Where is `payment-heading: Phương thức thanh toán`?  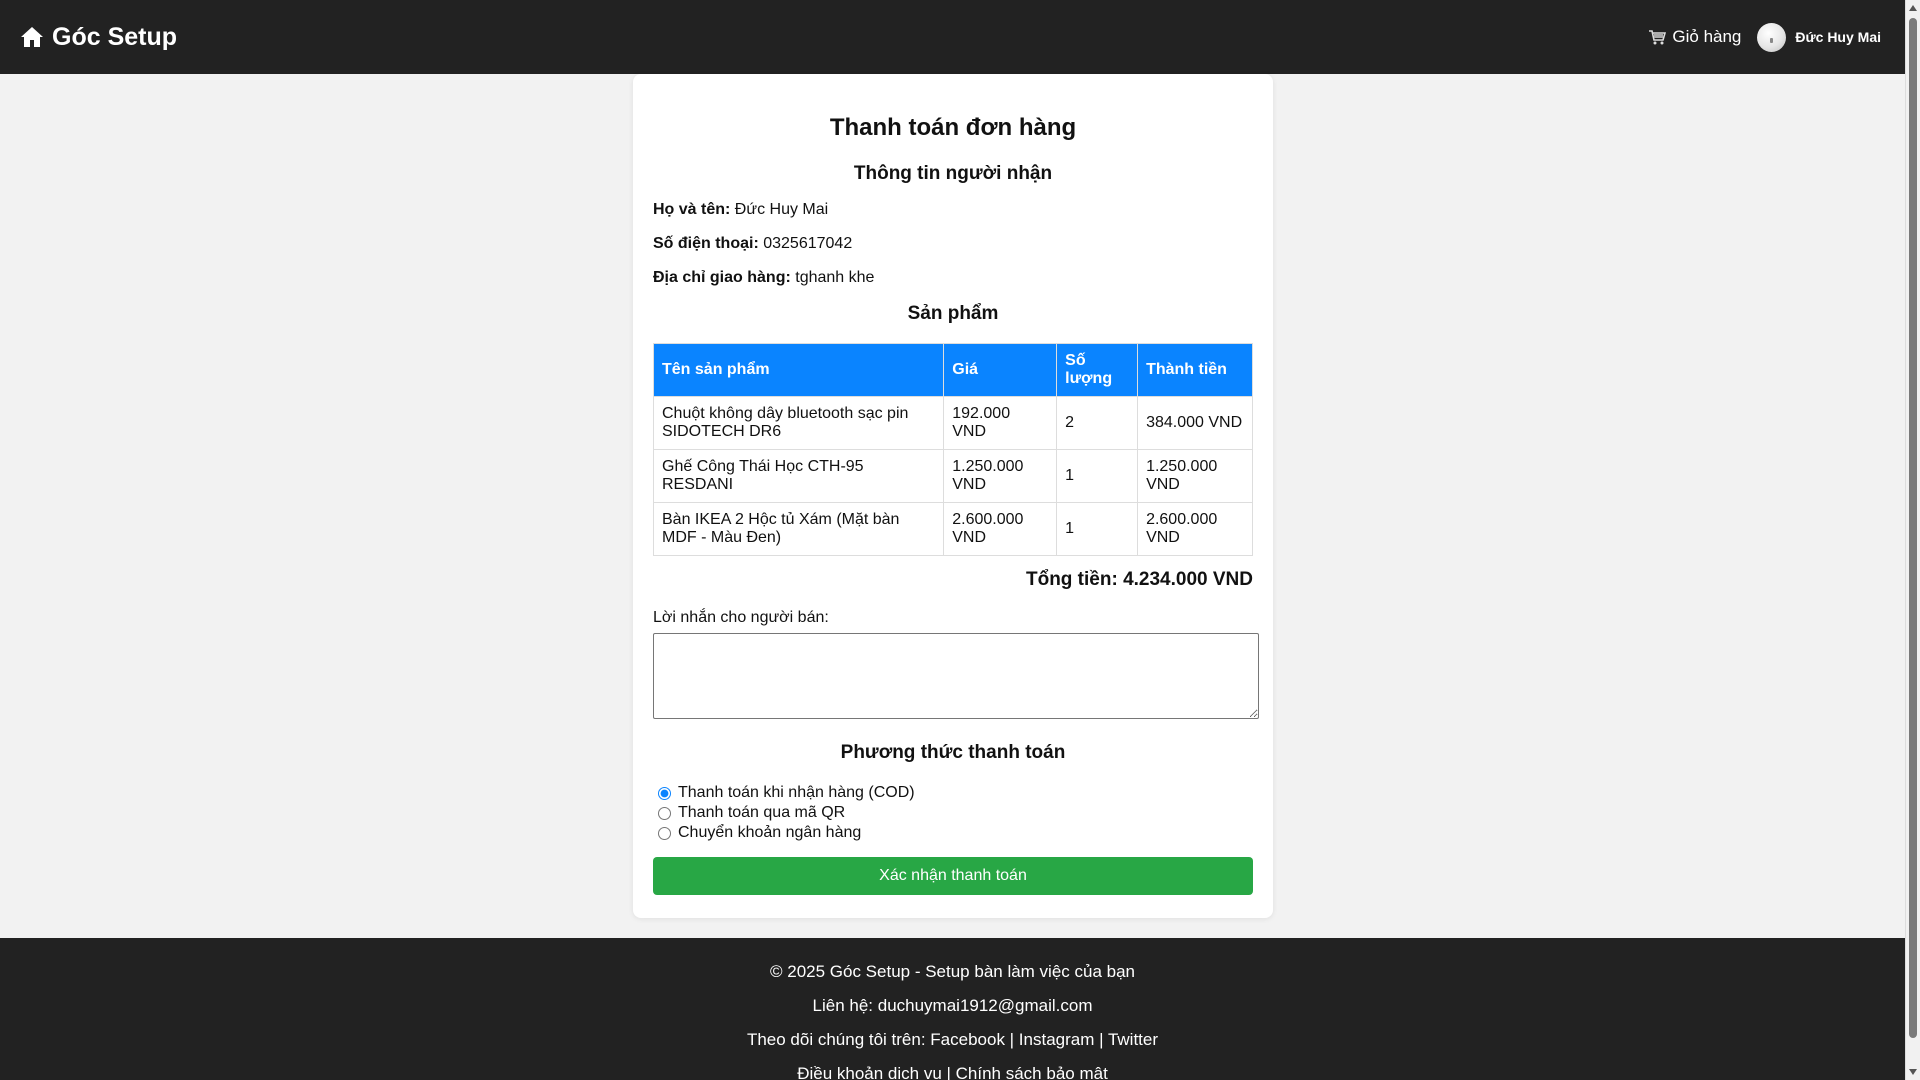
payment-heading: Phương thức thanh toán is located at coordinates (953, 752).